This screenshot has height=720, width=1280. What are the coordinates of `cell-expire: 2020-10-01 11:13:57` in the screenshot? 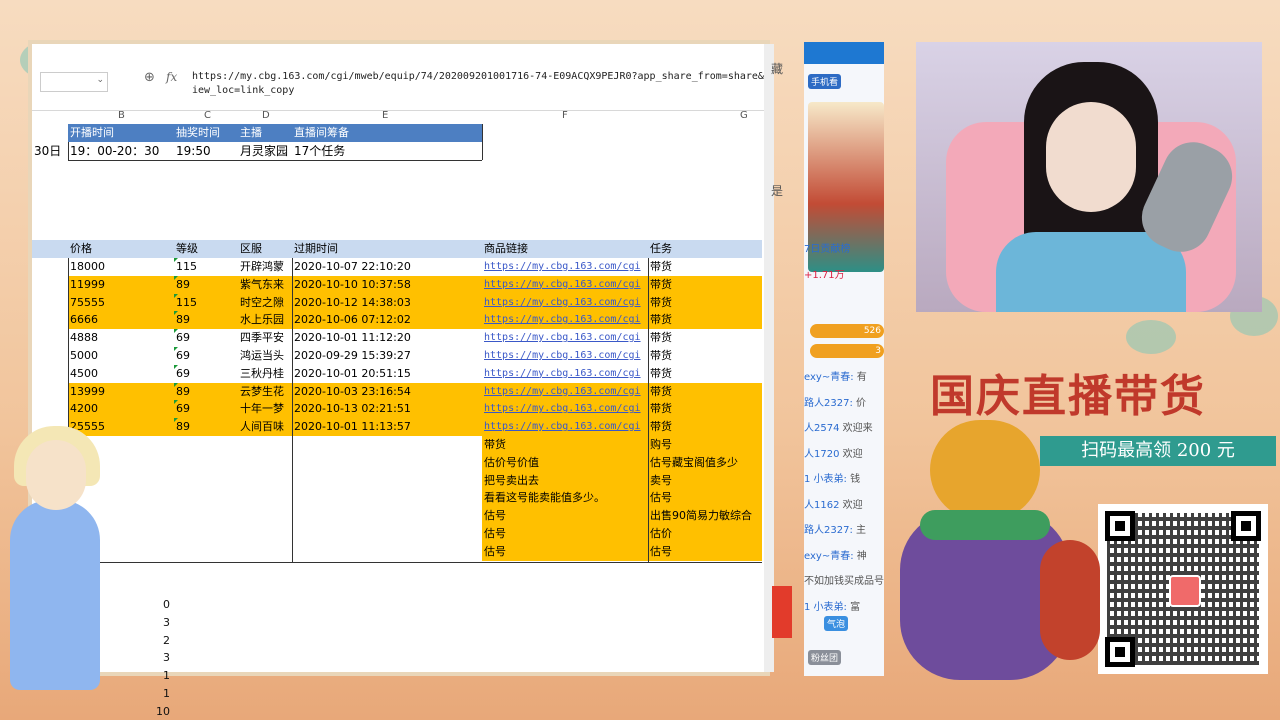 It's located at (387, 427).